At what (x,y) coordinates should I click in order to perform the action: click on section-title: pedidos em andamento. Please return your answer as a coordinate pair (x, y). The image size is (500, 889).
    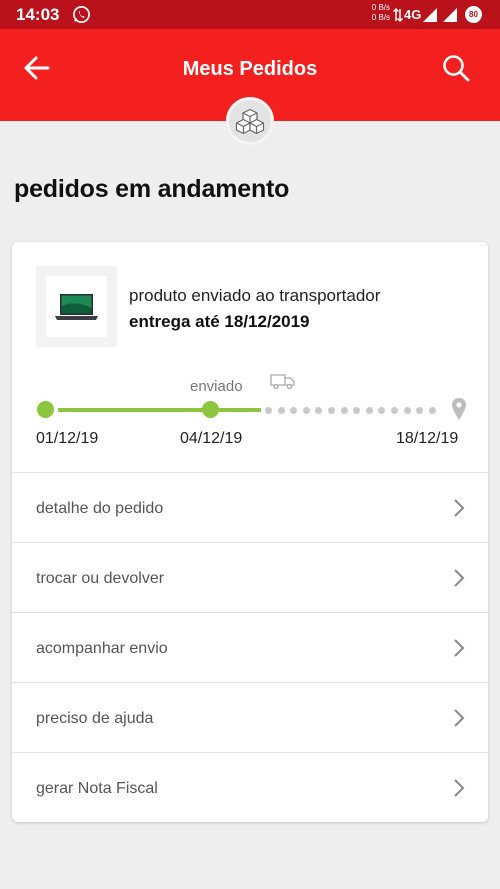
    Looking at the image, I should click on (152, 189).